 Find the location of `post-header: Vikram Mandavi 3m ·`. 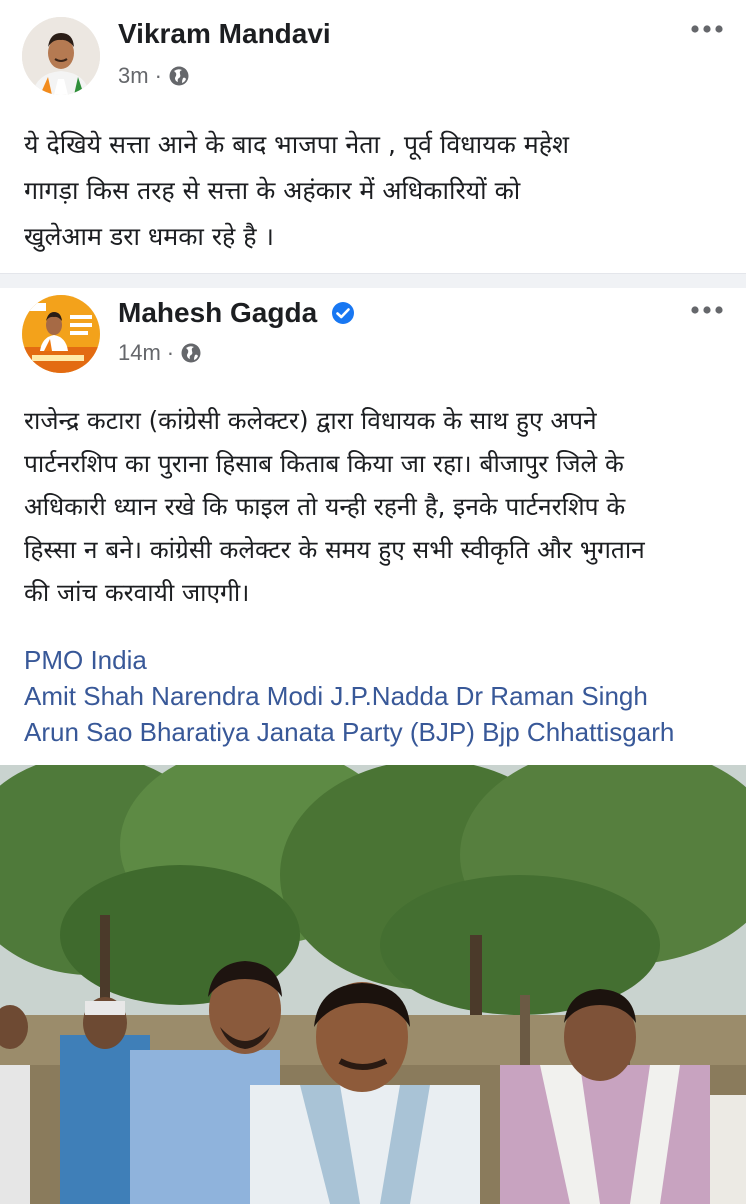

post-header: Vikram Mandavi 3m · is located at coordinates (373, 50).